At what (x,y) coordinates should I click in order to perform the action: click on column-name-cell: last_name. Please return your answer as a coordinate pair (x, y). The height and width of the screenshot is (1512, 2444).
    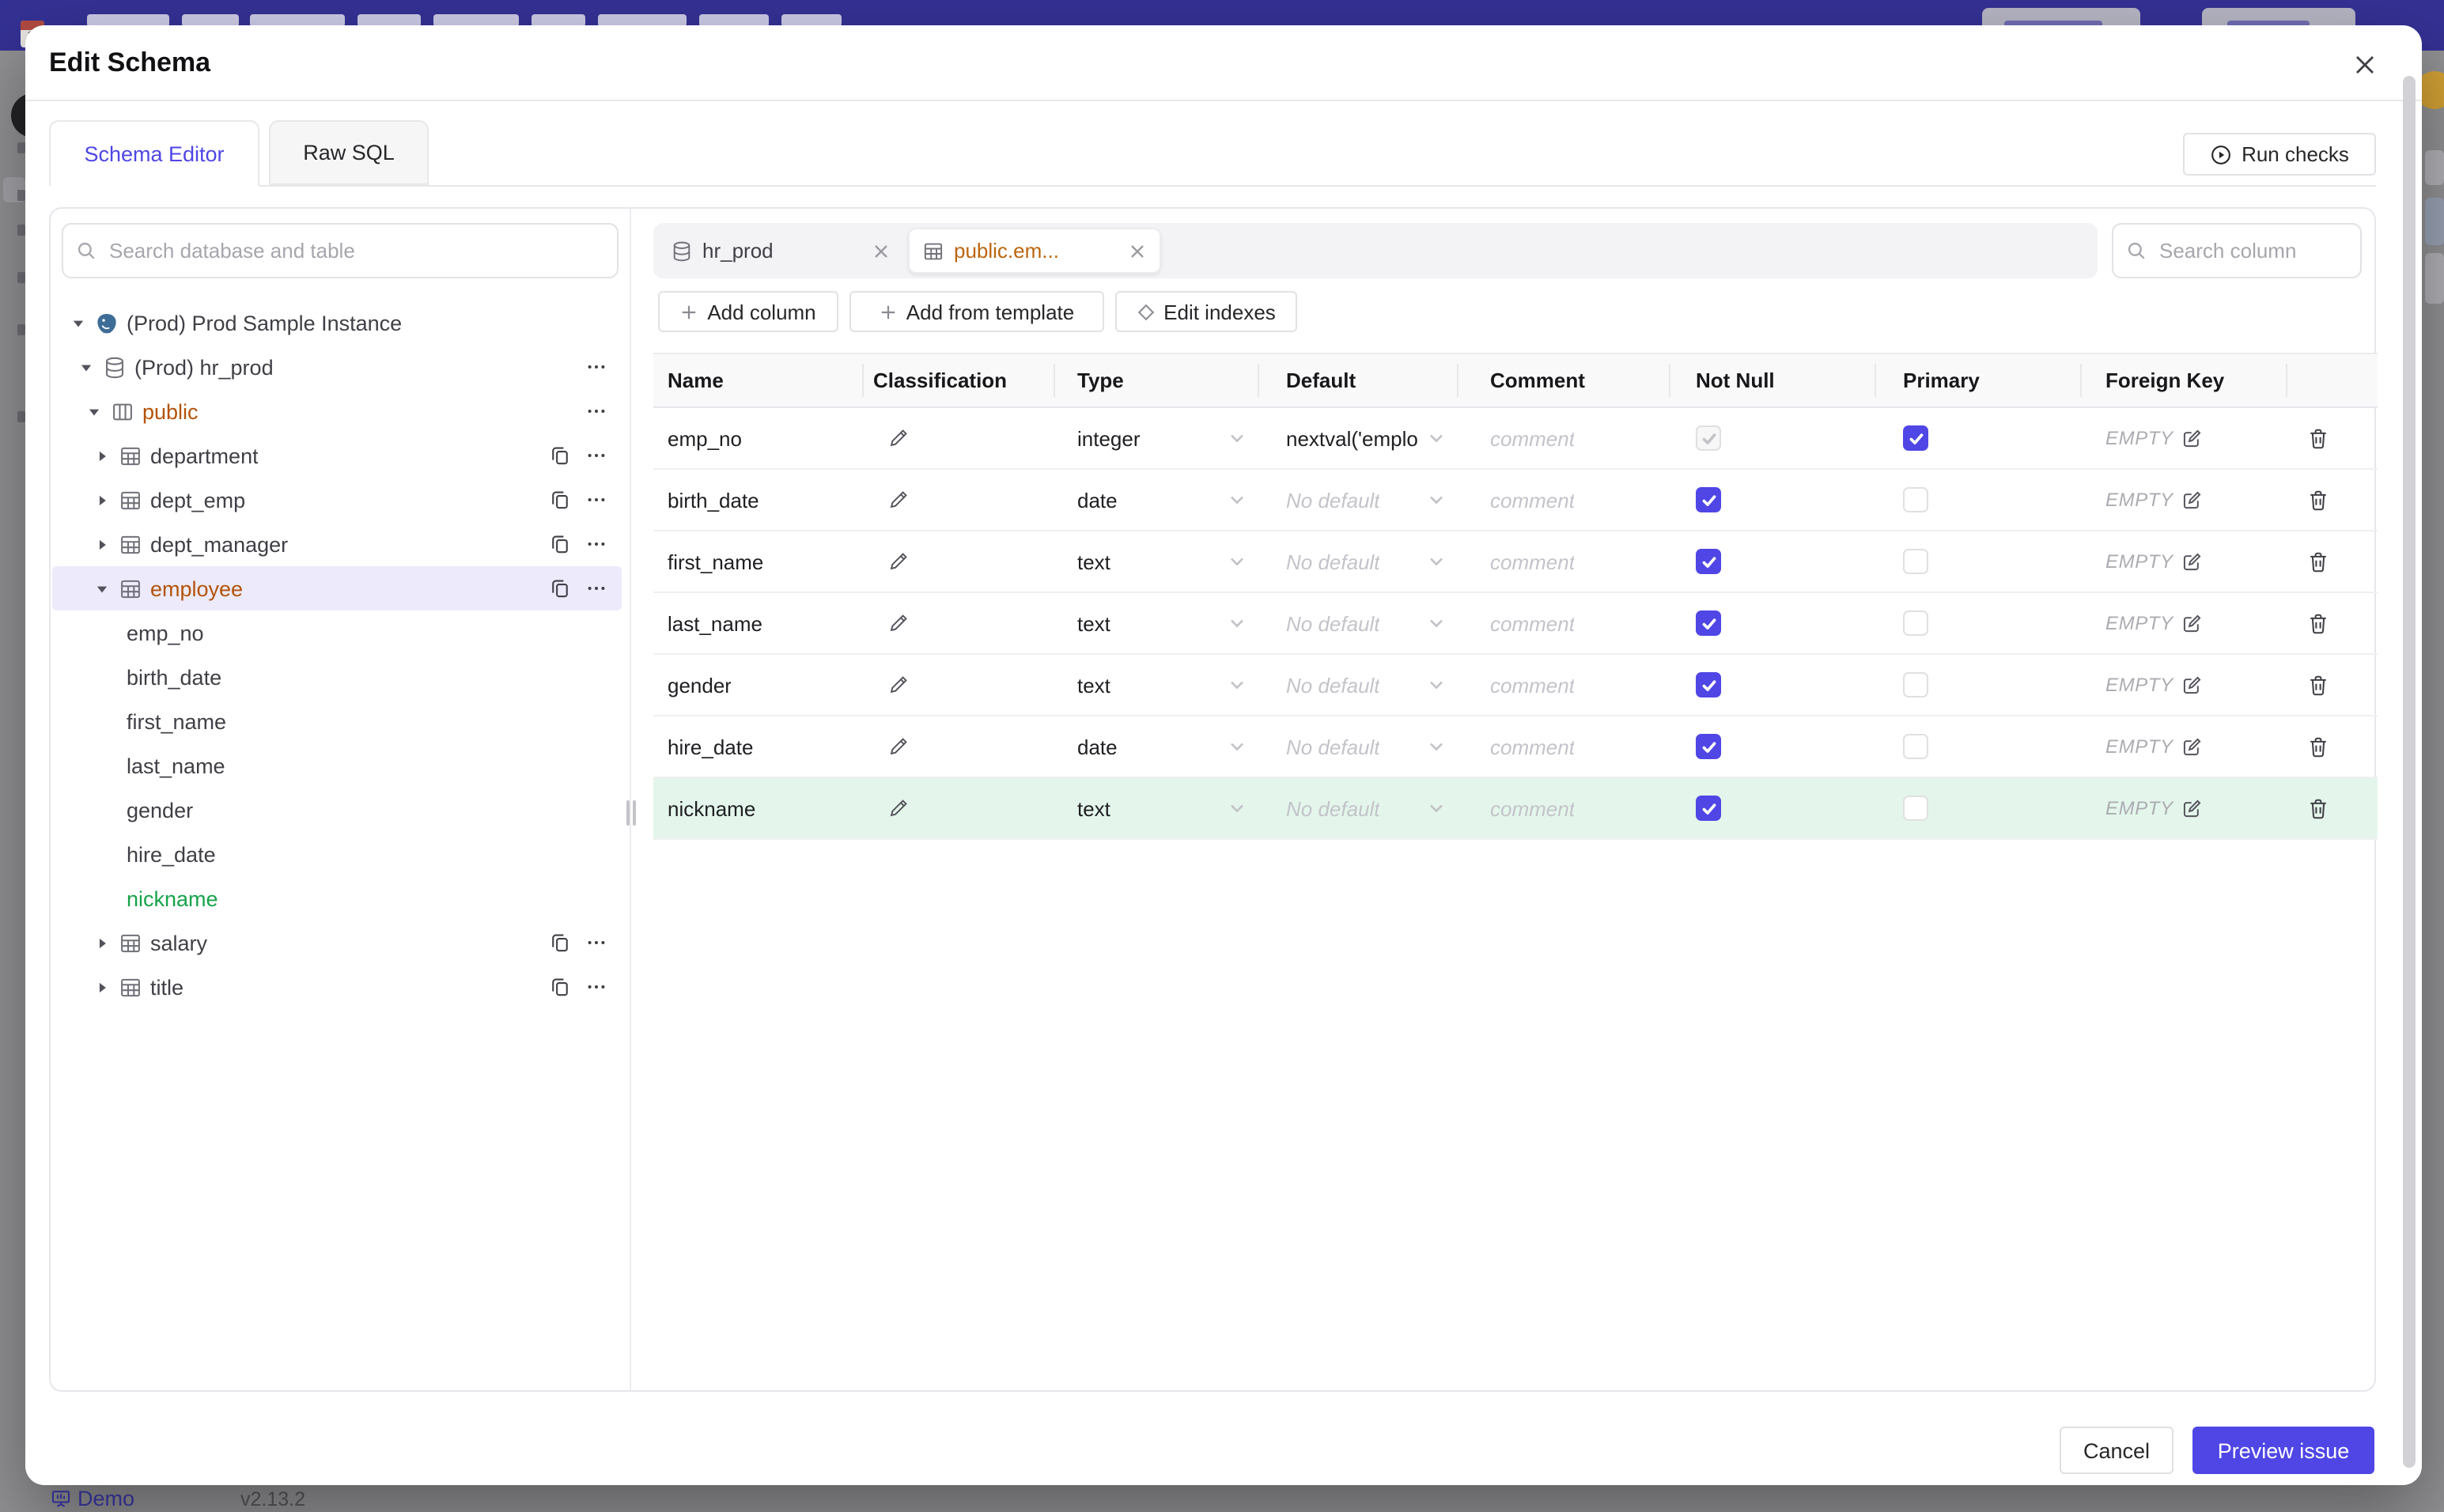
    Looking at the image, I should click on (758, 623).